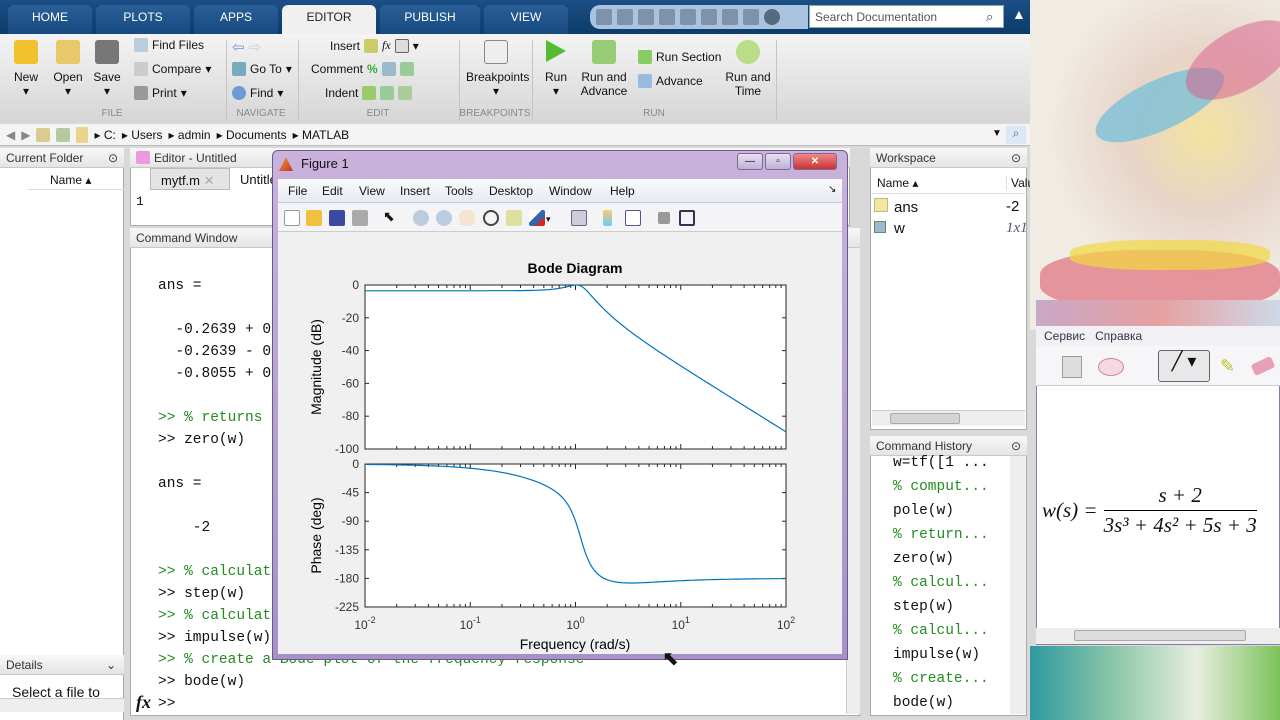 The width and height of the screenshot is (1280, 720). I want to click on rotate-3d-icon, so click(491, 218).